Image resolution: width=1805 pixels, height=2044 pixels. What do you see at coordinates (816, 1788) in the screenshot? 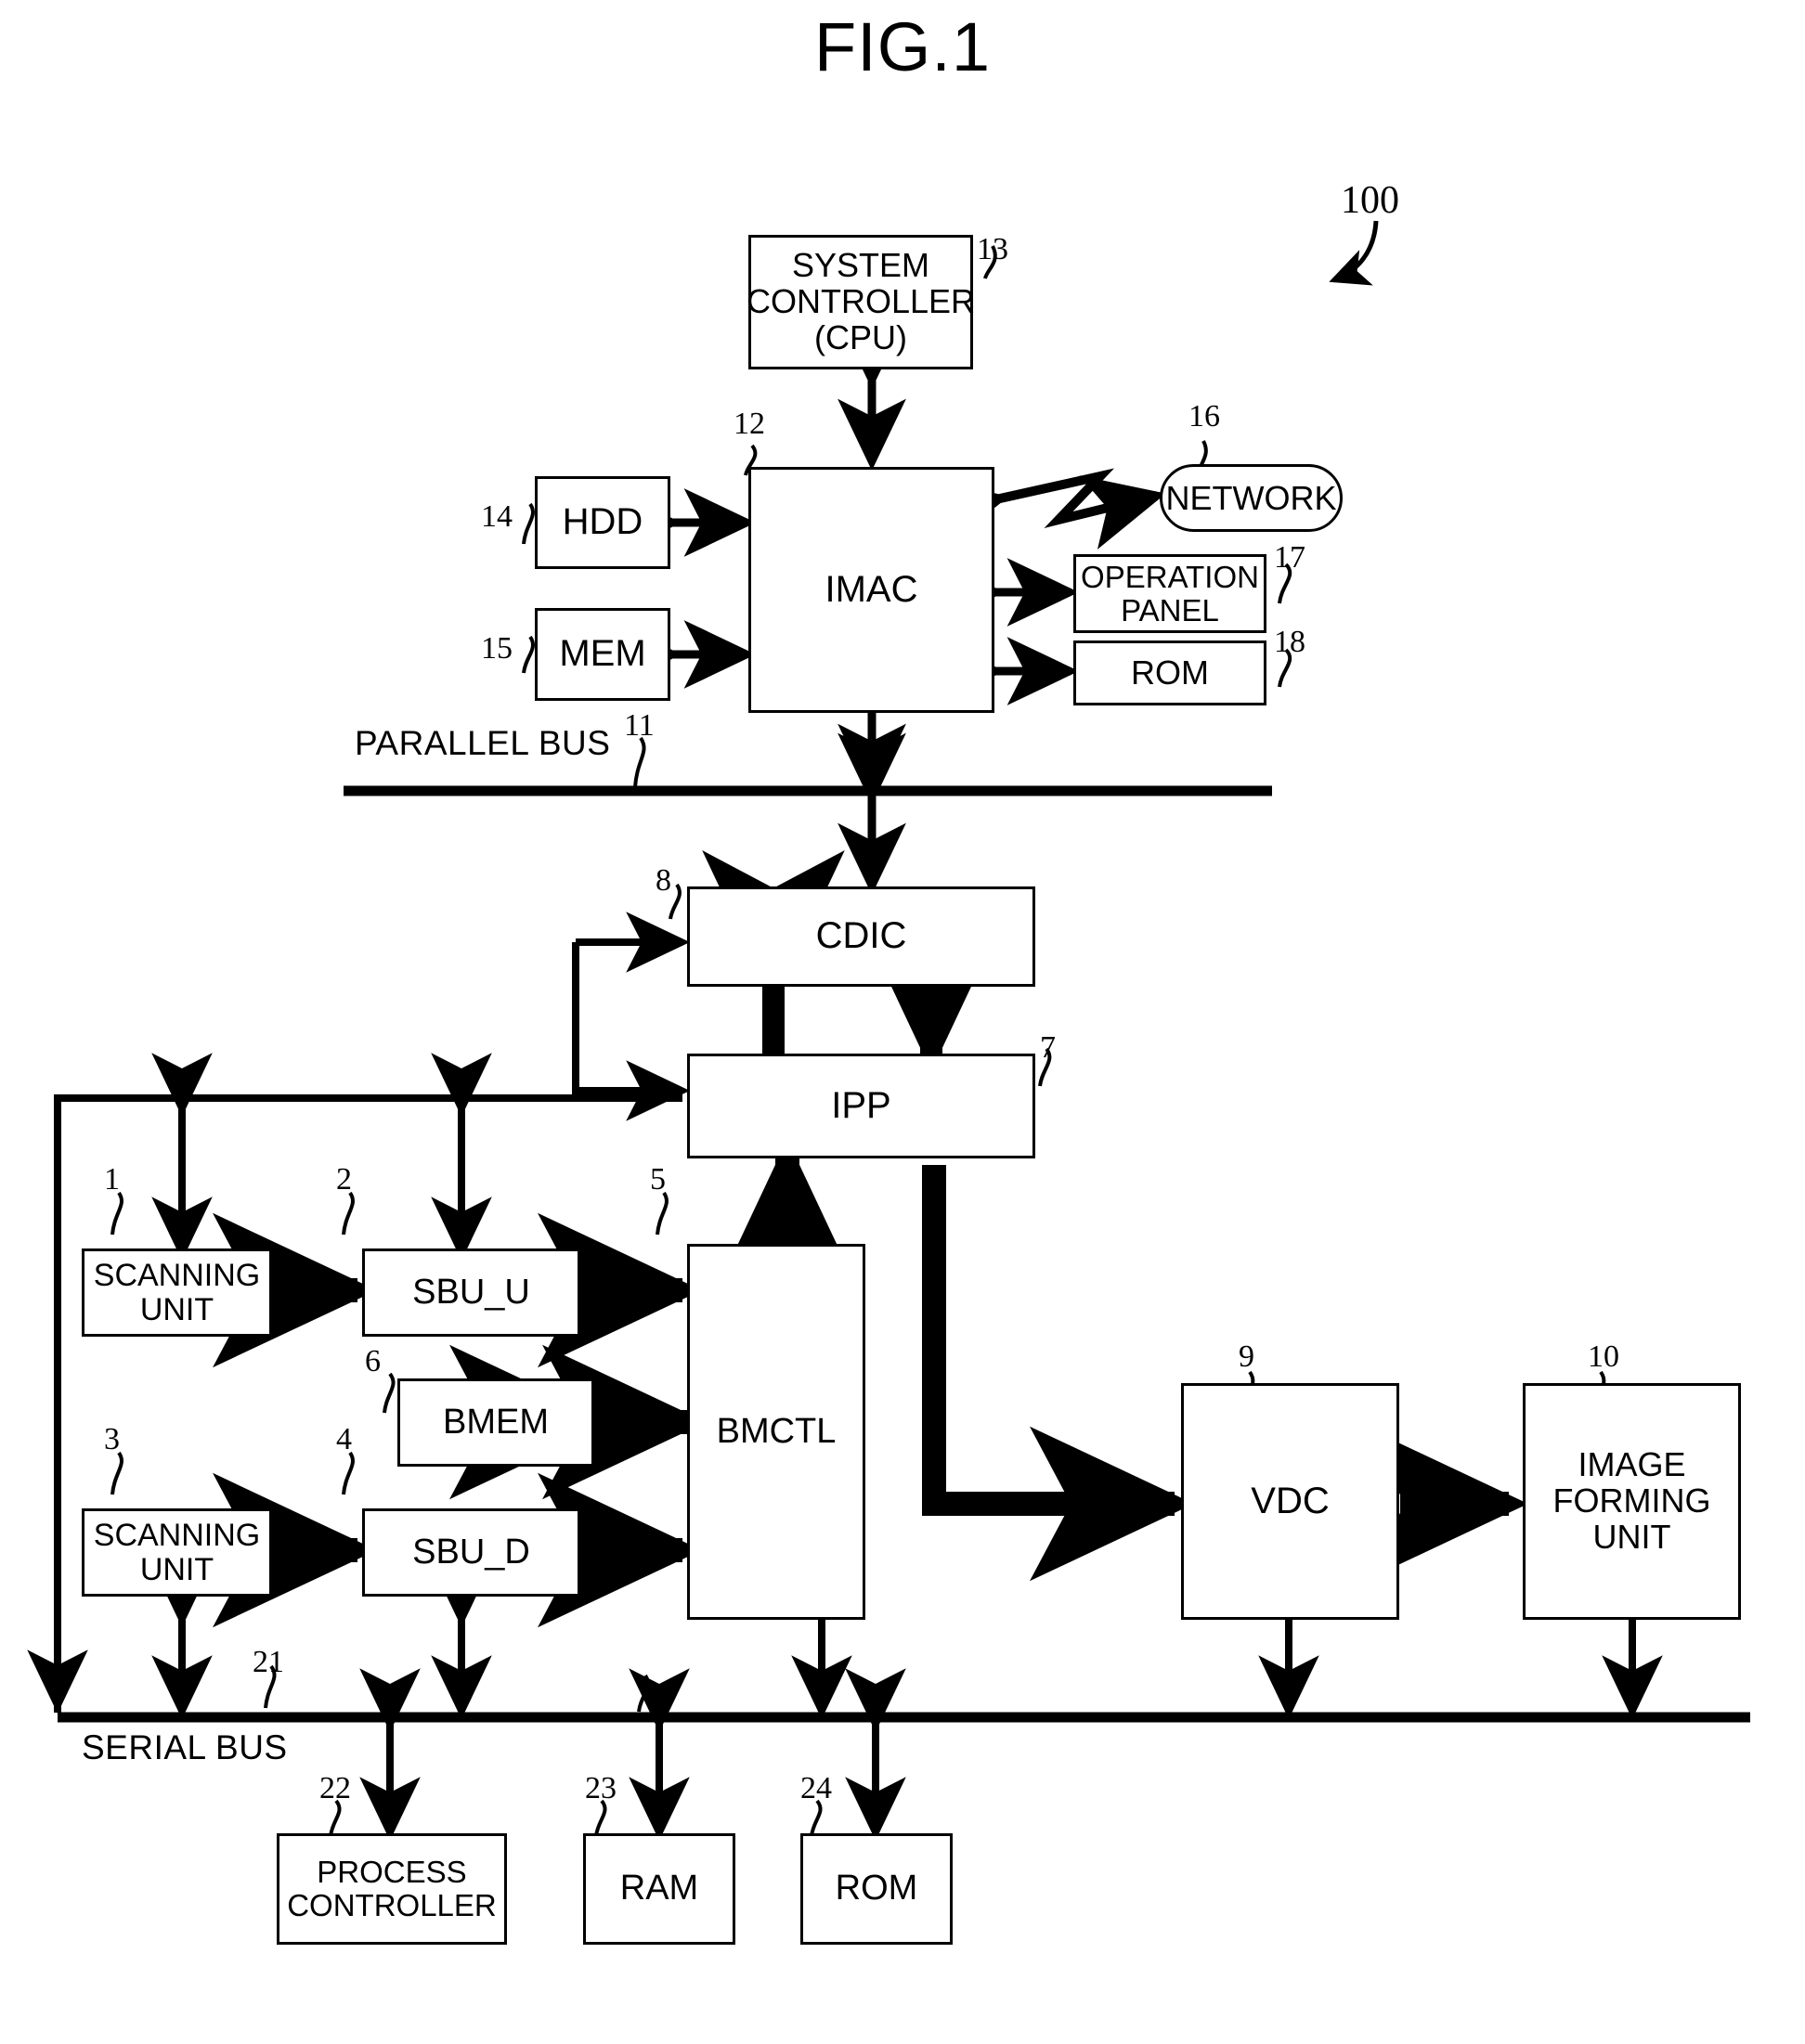
I see `ref-24: 24` at bounding box center [816, 1788].